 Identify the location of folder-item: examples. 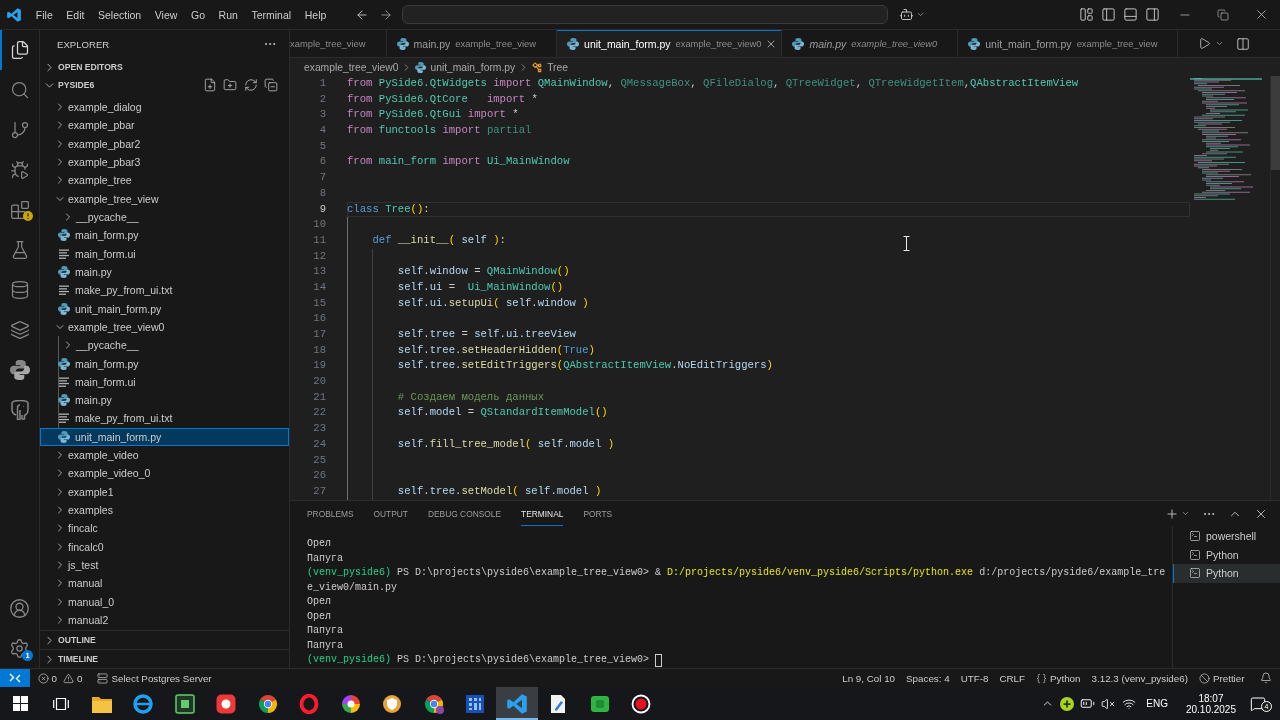
(164, 510).